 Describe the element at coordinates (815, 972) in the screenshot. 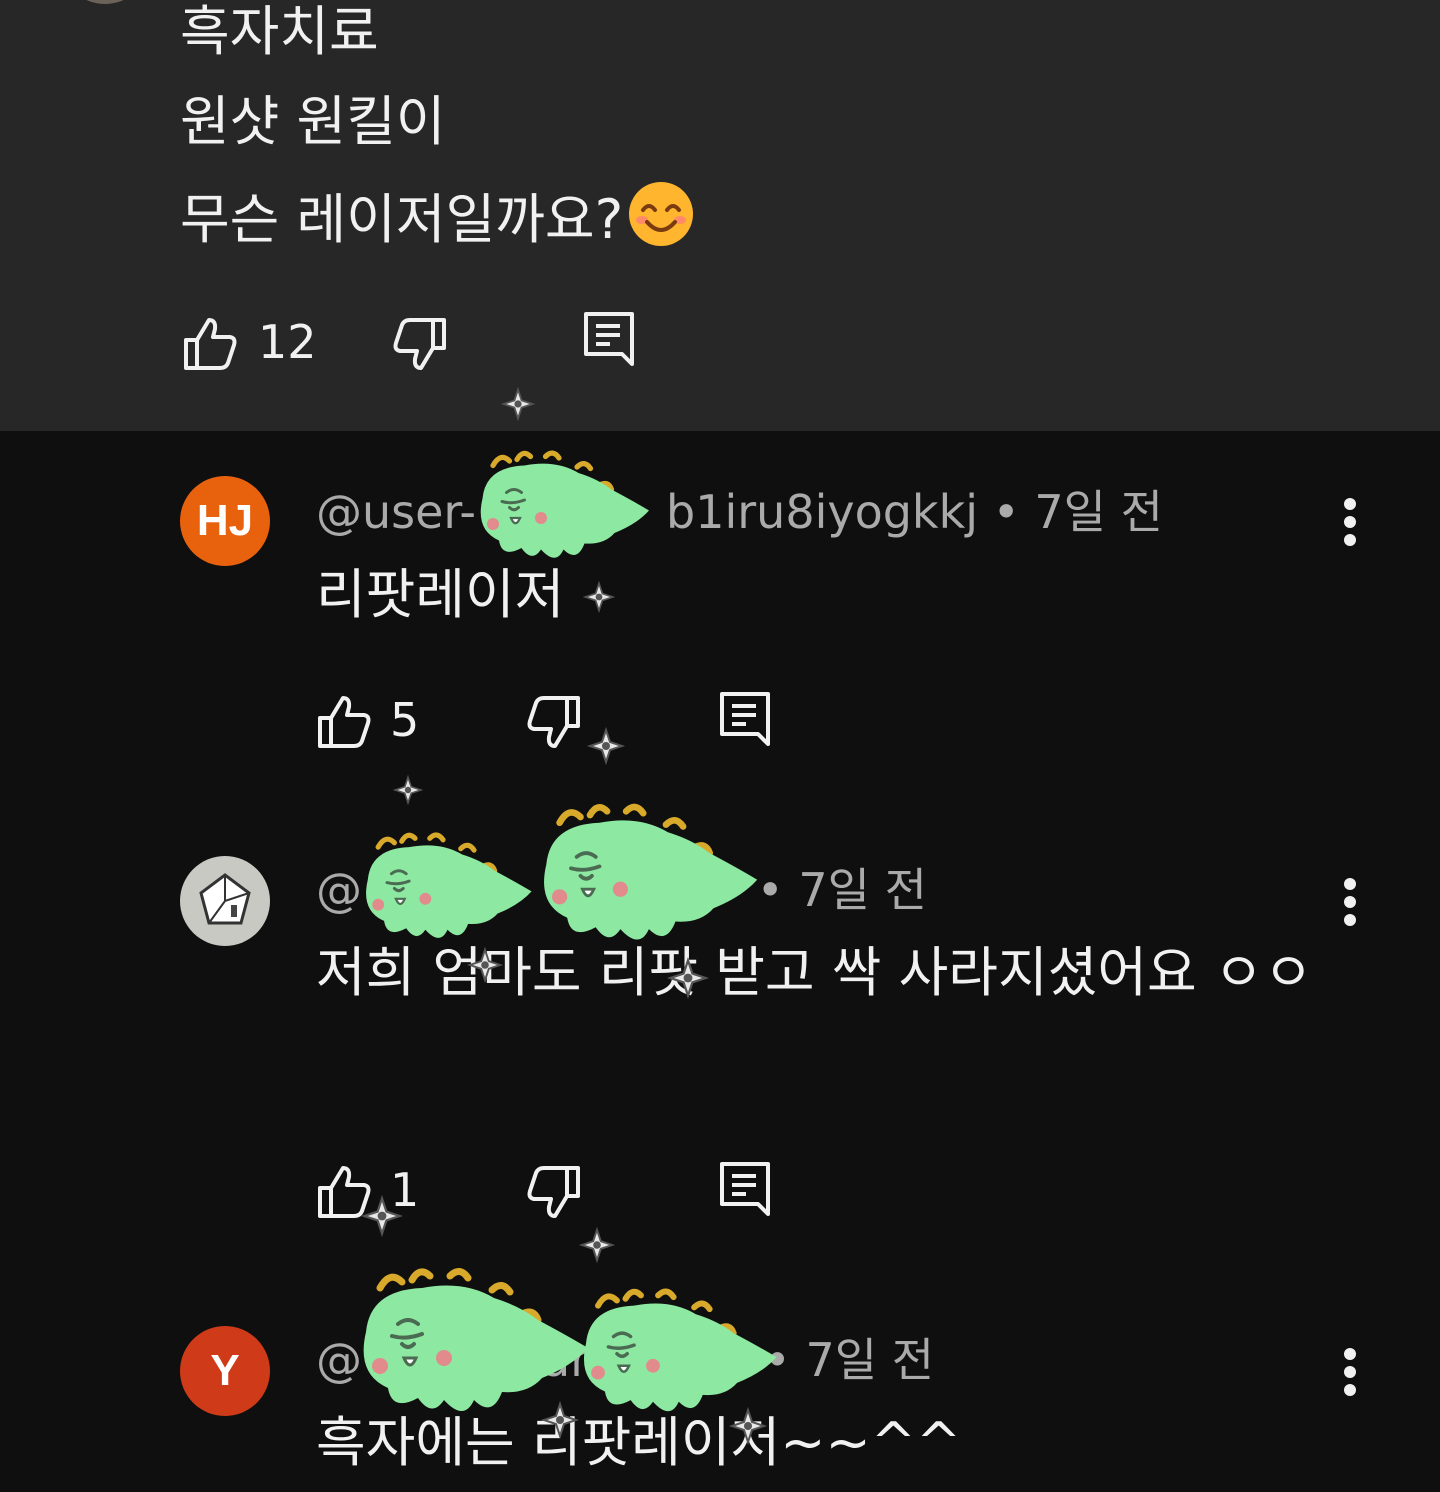

I see `comment-text: 저희 엄마도 리팟 받고 싹 사라지셨어요 ㅇㅇ` at that location.